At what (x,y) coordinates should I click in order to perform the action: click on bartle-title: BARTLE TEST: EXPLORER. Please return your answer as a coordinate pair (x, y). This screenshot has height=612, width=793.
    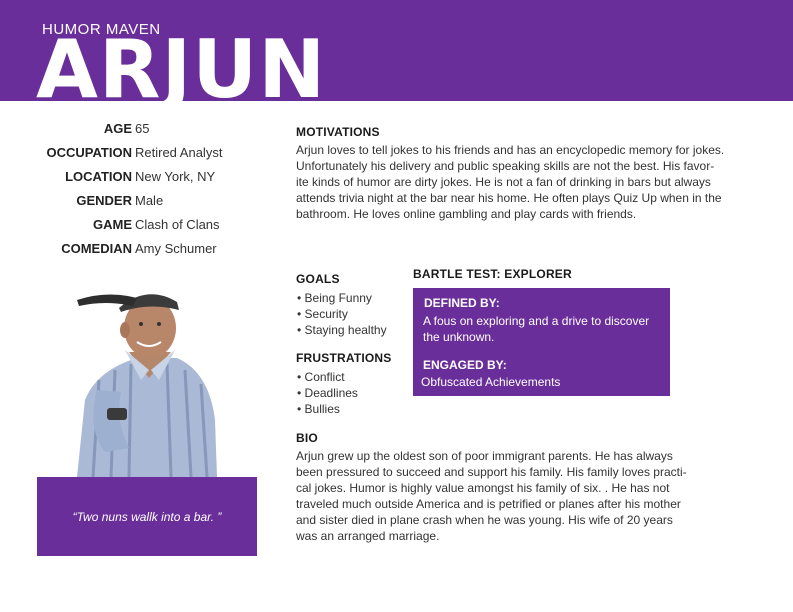
    Looking at the image, I should click on (492, 274).